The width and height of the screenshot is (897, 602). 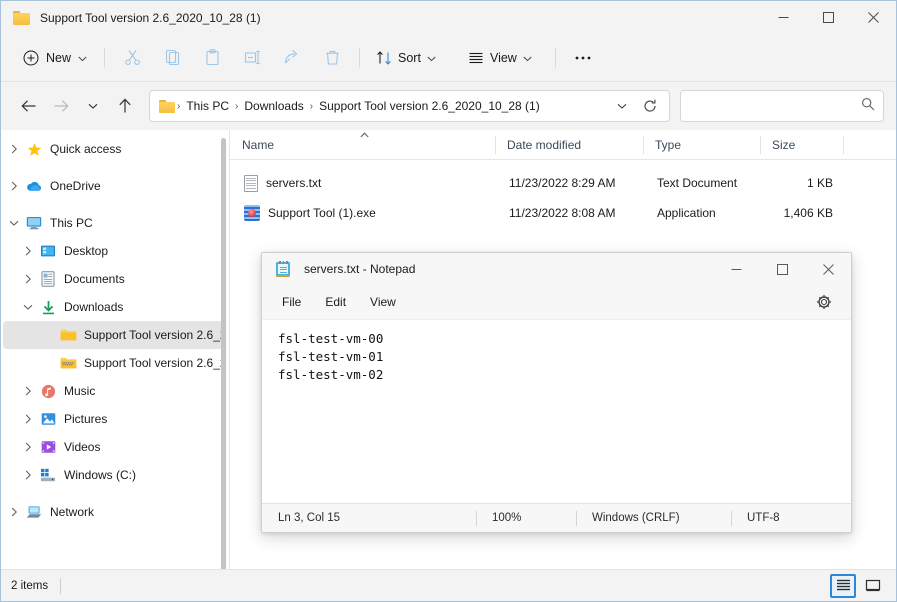 What do you see at coordinates (650, 106) in the screenshot?
I see `refresh-button` at bounding box center [650, 106].